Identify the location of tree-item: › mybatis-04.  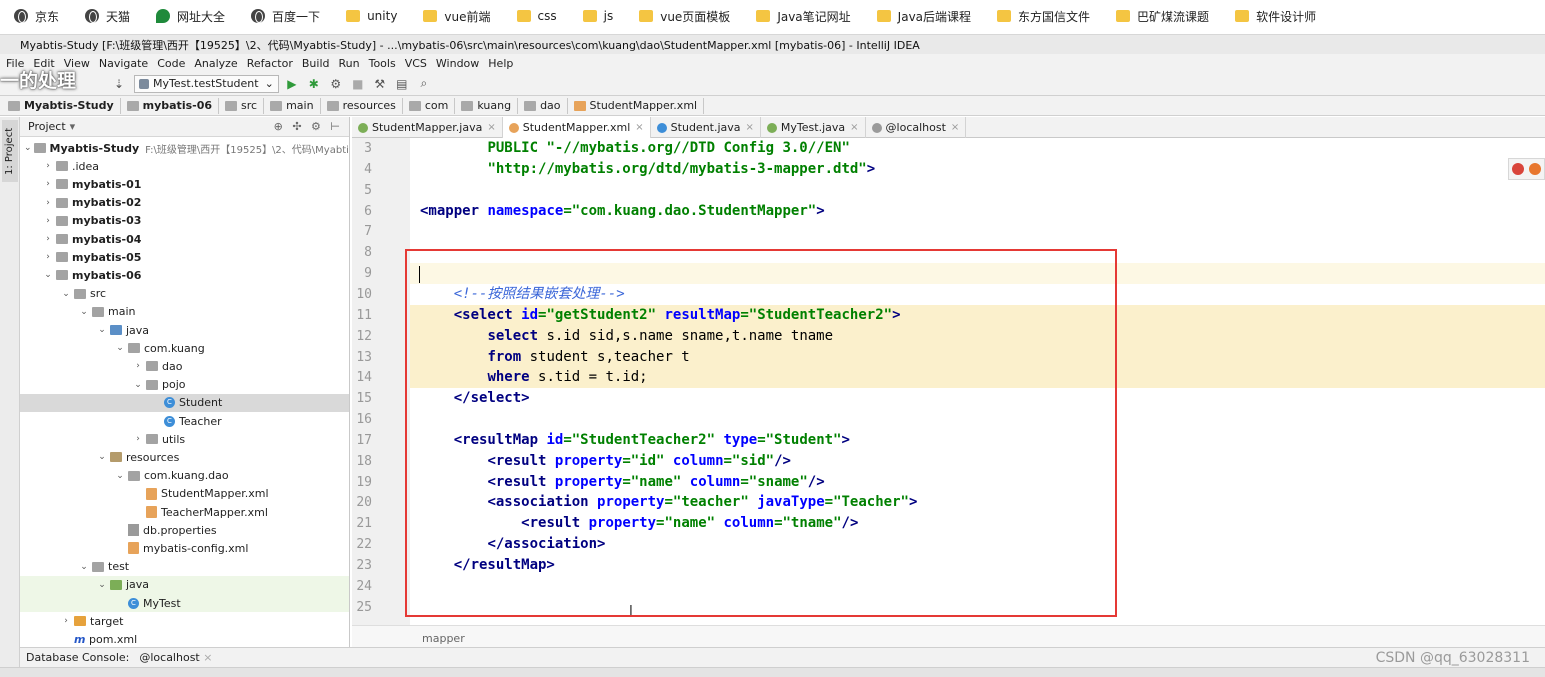
(184, 239).